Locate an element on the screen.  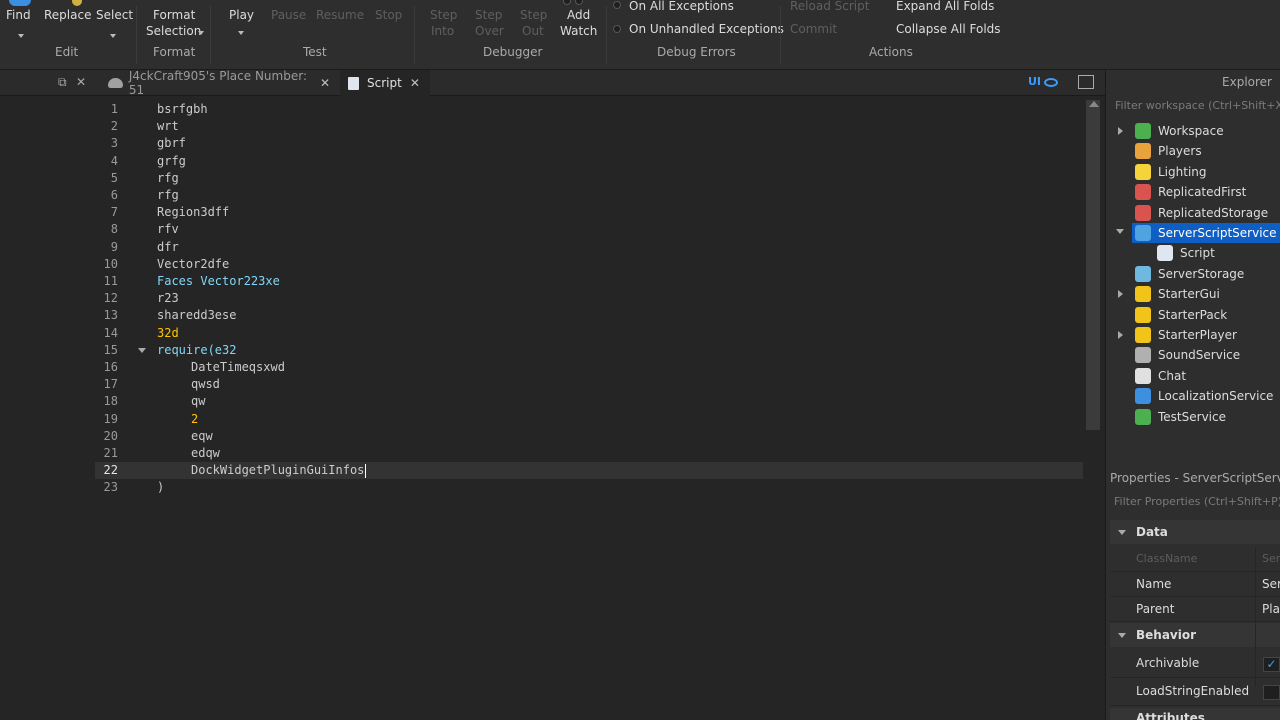
step-out-label-2: Out is located at coordinates (533, 31).